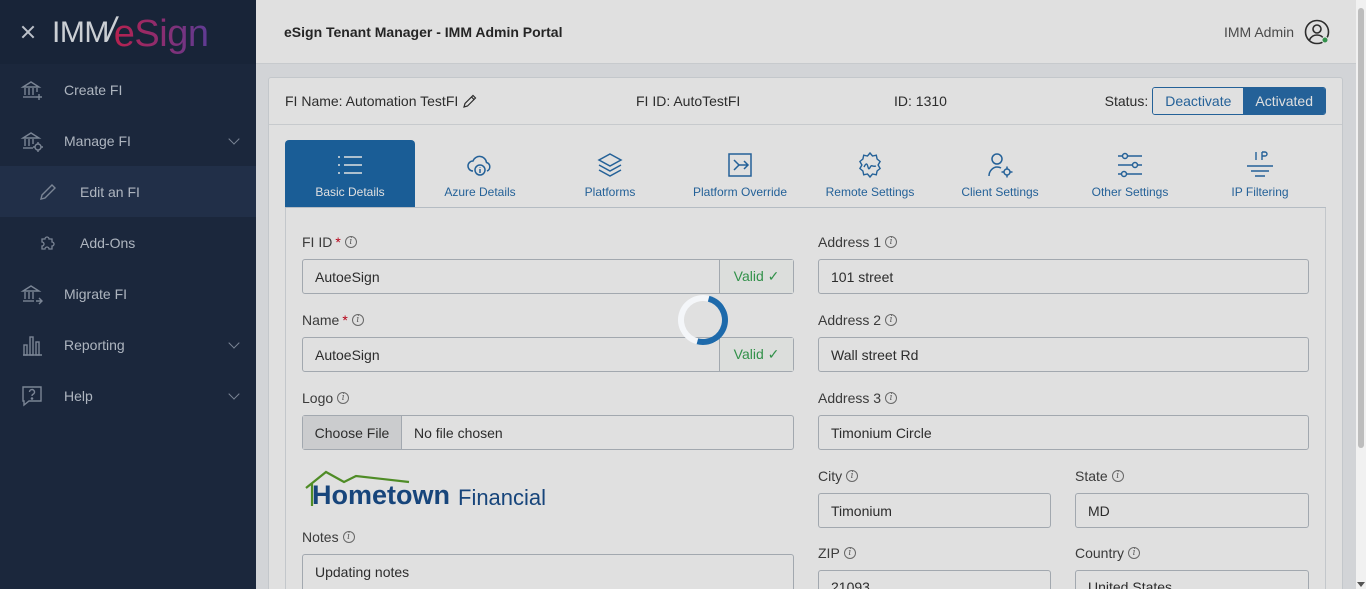  Describe the element at coordinates (1361, 228) in the screenshot. I see `scrollbar-thumb` at that location.